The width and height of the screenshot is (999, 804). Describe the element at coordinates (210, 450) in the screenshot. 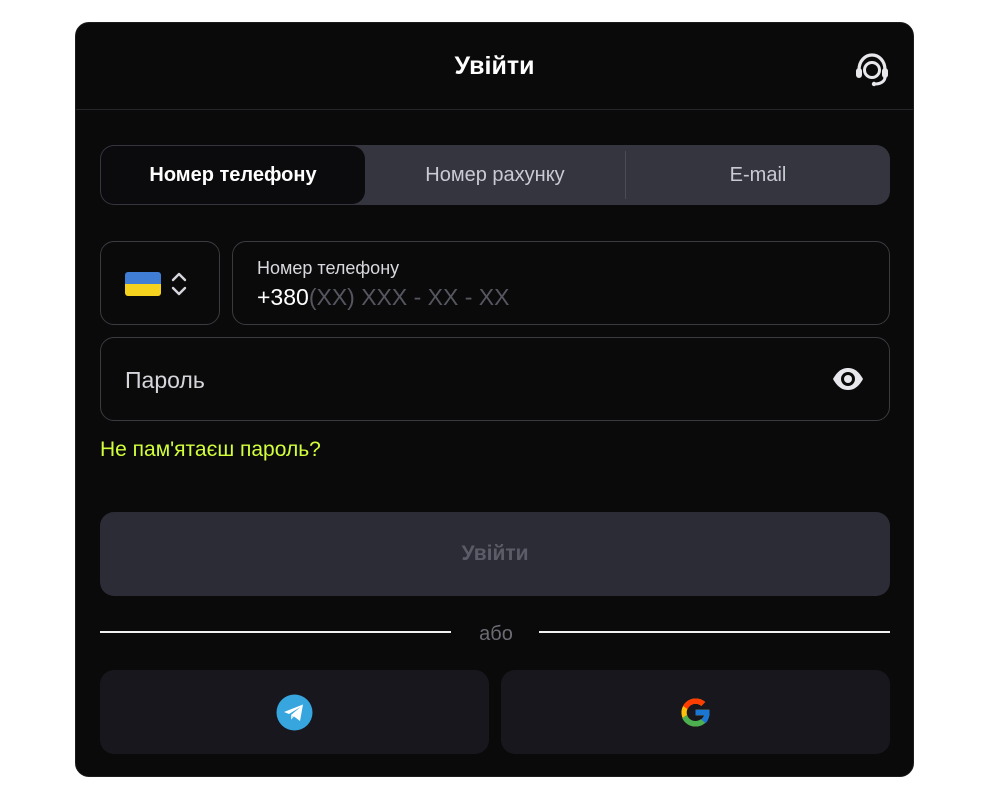

I see `forgot-password-link: Не пам'ятаєш пароль?` at that location.